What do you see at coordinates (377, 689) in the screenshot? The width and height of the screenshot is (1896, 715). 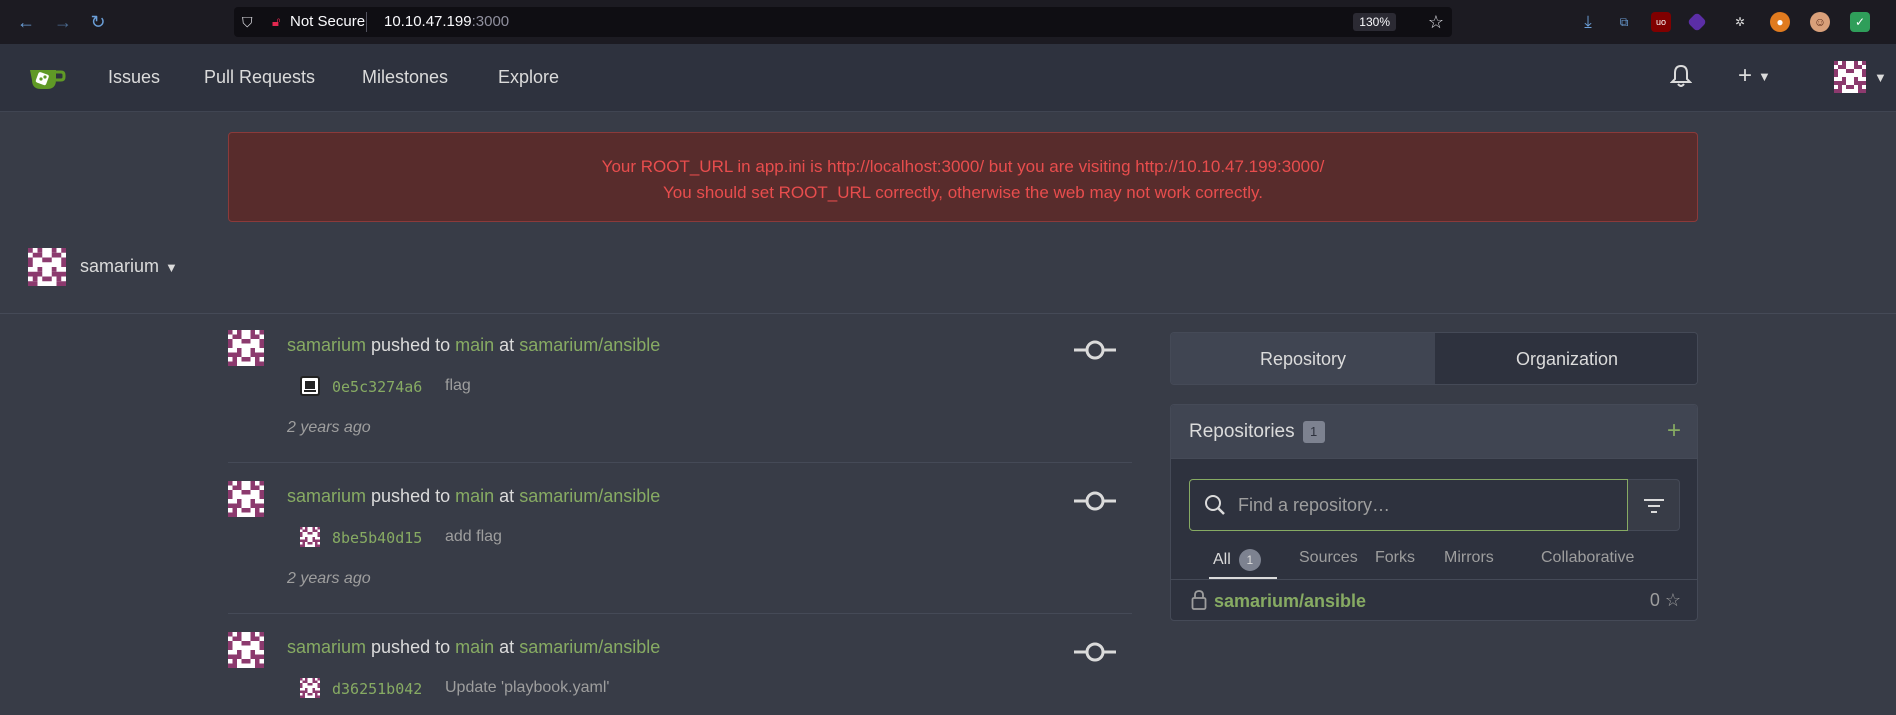 I see `commit-sha-link: d36251b042` at bounding box center [377, 689].